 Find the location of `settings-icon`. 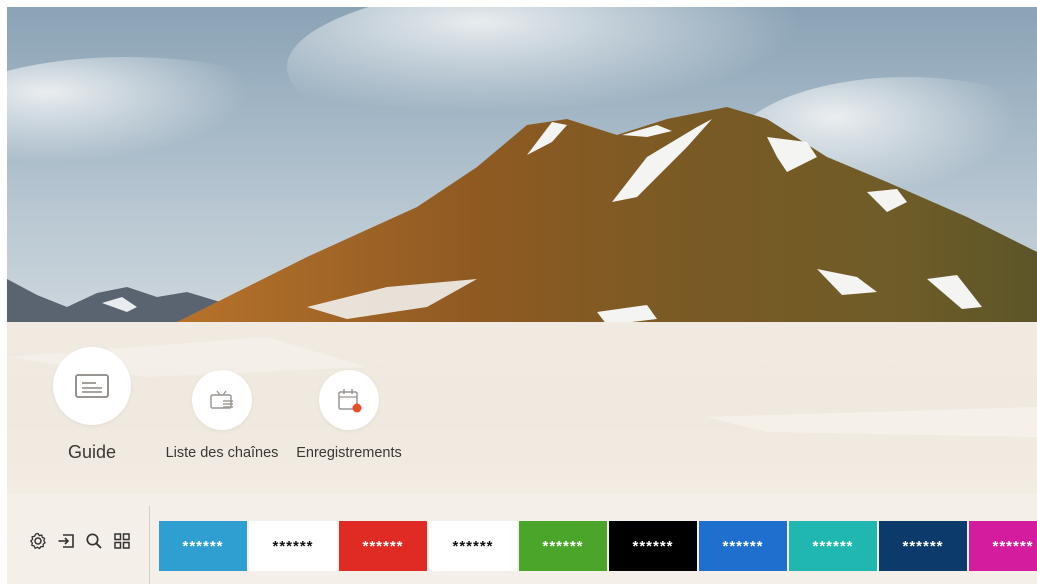

settings-icon is located at coordinates (38, 541).